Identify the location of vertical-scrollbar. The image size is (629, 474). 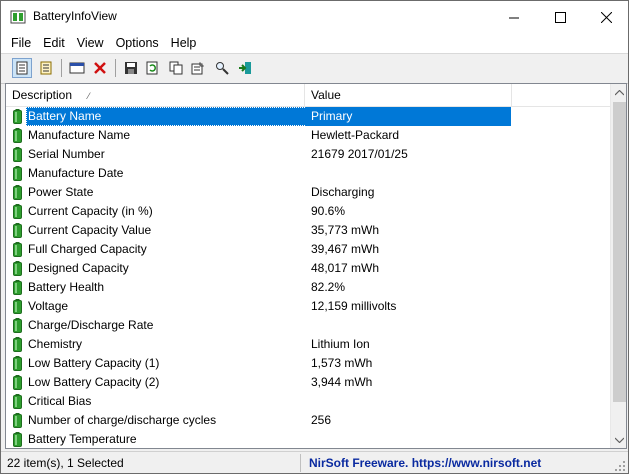
(618, 266).